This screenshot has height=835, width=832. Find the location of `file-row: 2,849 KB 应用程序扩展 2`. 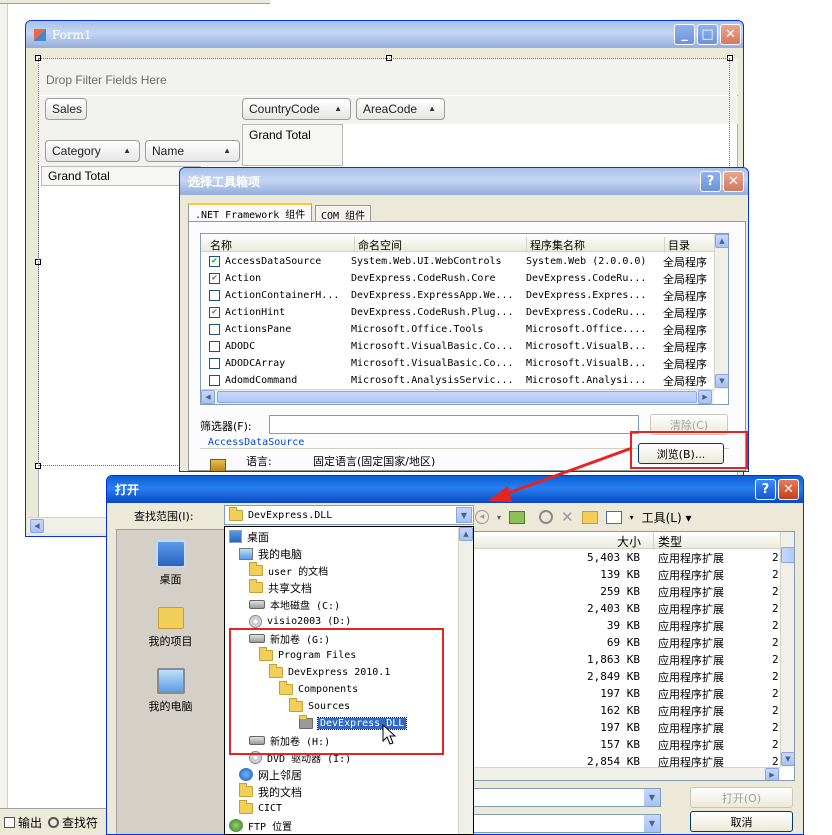

file-row: 2,849 KB 应用程序扩展 2 is located at coordinates (627, 677).